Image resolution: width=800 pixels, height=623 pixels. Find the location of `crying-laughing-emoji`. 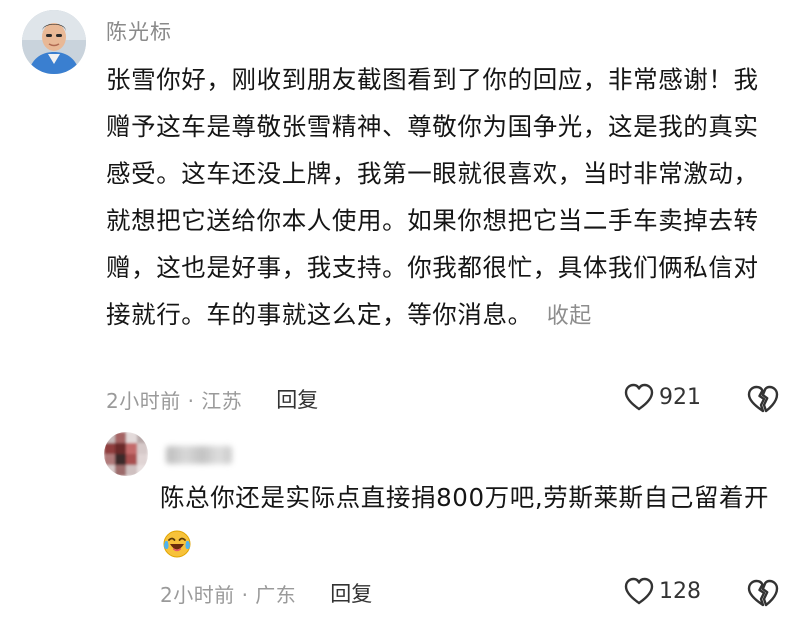

crying-laughing-emoji is located at coordinates (177, 544).